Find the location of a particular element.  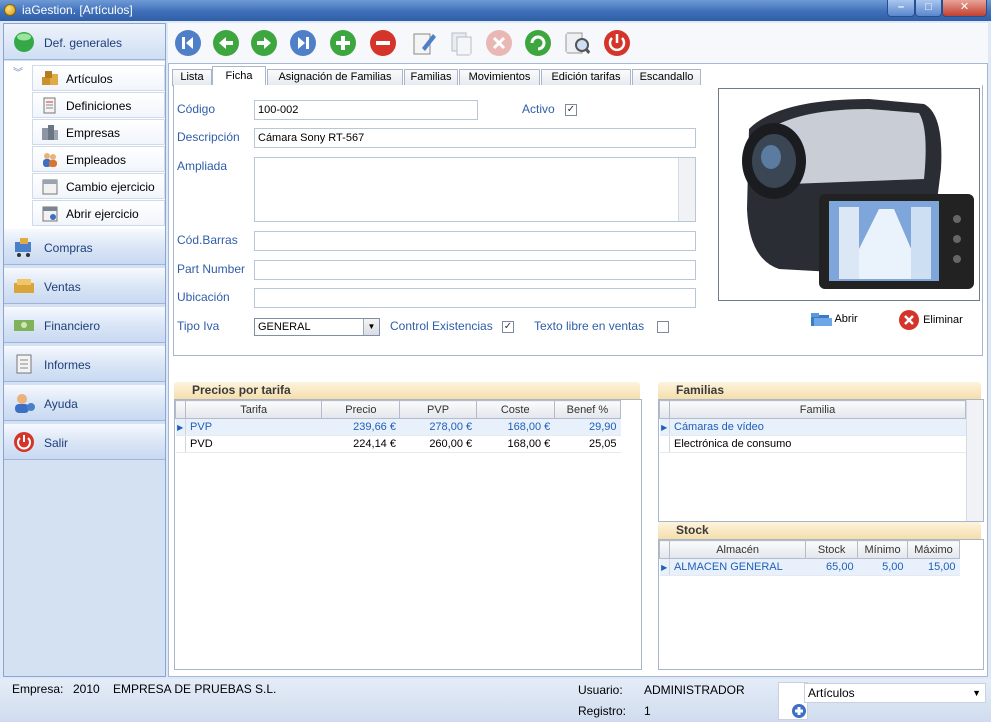

table-row: ▶ Cámaras de vídeo is located at coordinates (812, 427).